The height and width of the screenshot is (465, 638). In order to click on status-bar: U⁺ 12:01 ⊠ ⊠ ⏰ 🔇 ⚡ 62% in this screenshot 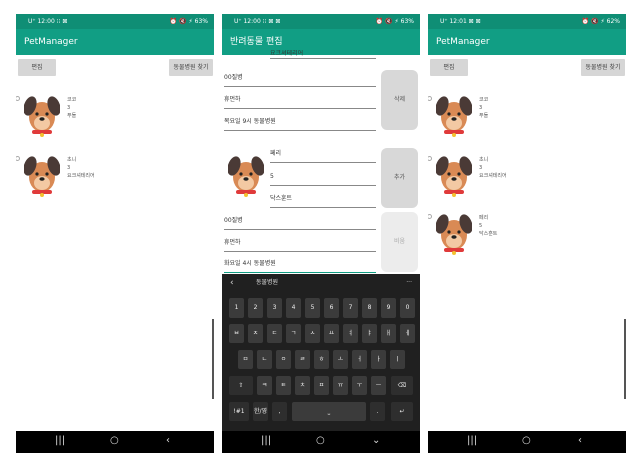, I will do `click(527, 21)`.